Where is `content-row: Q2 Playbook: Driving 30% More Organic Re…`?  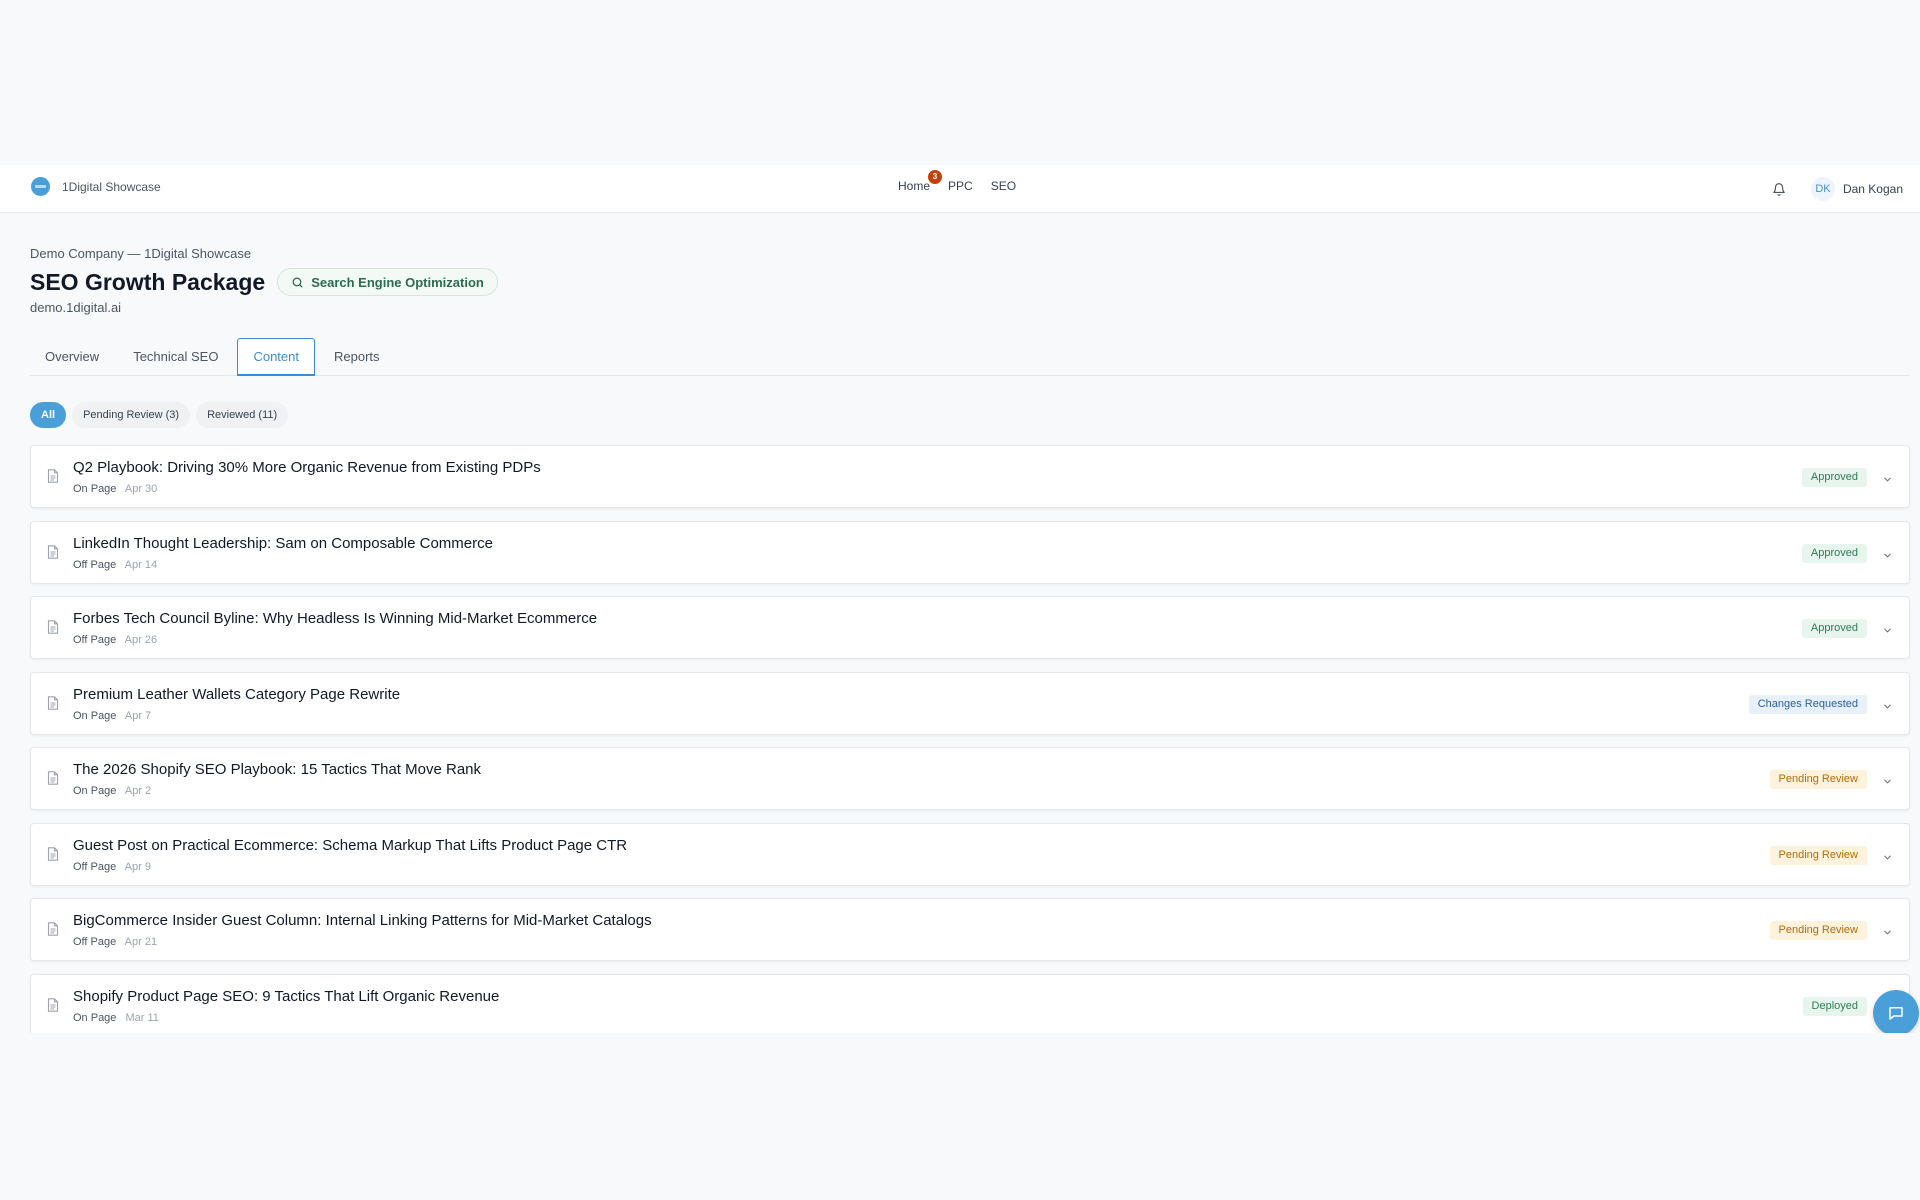 content-row: Q2 Playbook: Driving 30% More Organic Re… is located at coordinates (970, 476).